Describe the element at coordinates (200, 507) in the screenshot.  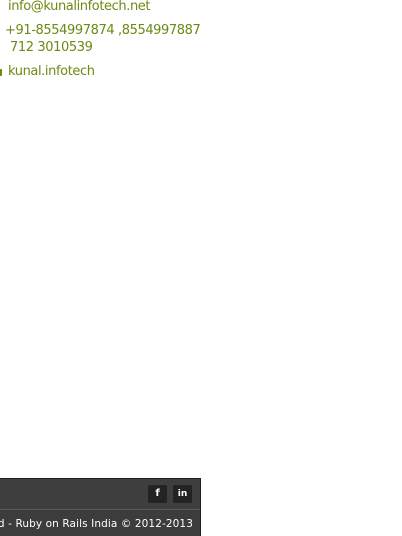
I see `footer-edge` at that location.